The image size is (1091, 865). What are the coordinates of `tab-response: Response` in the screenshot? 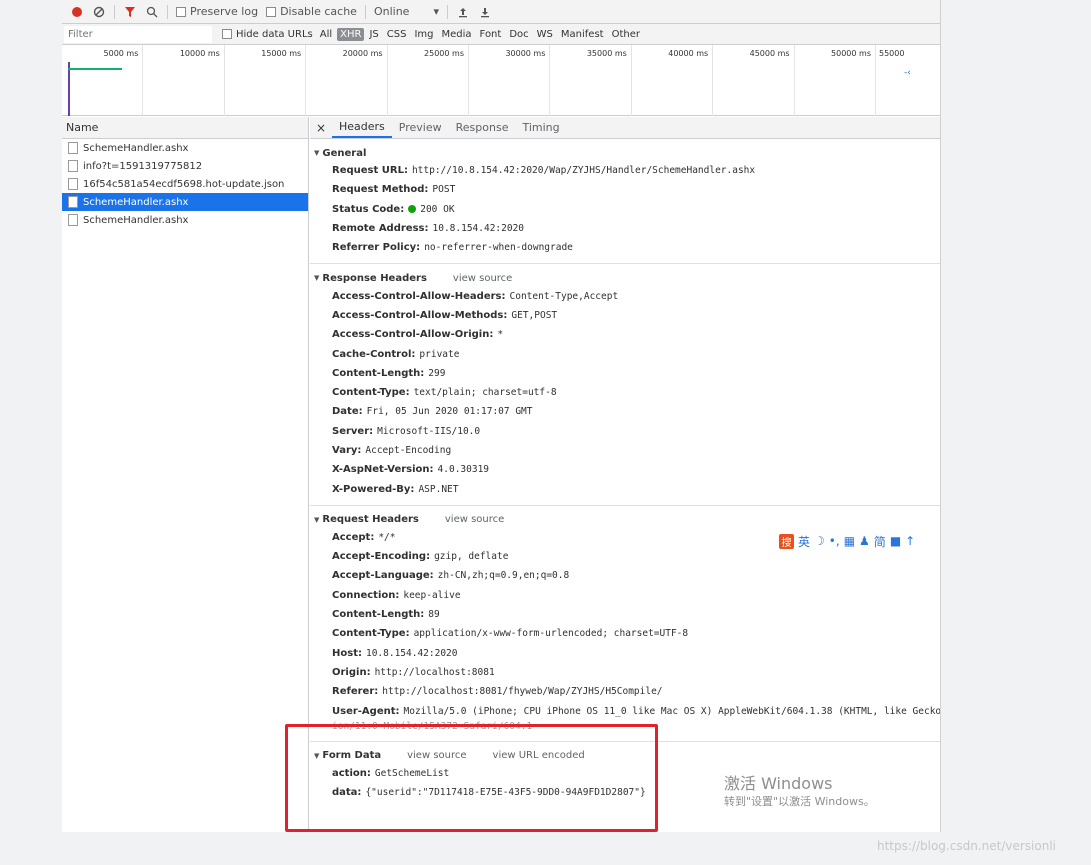 It's located at (482, 127).